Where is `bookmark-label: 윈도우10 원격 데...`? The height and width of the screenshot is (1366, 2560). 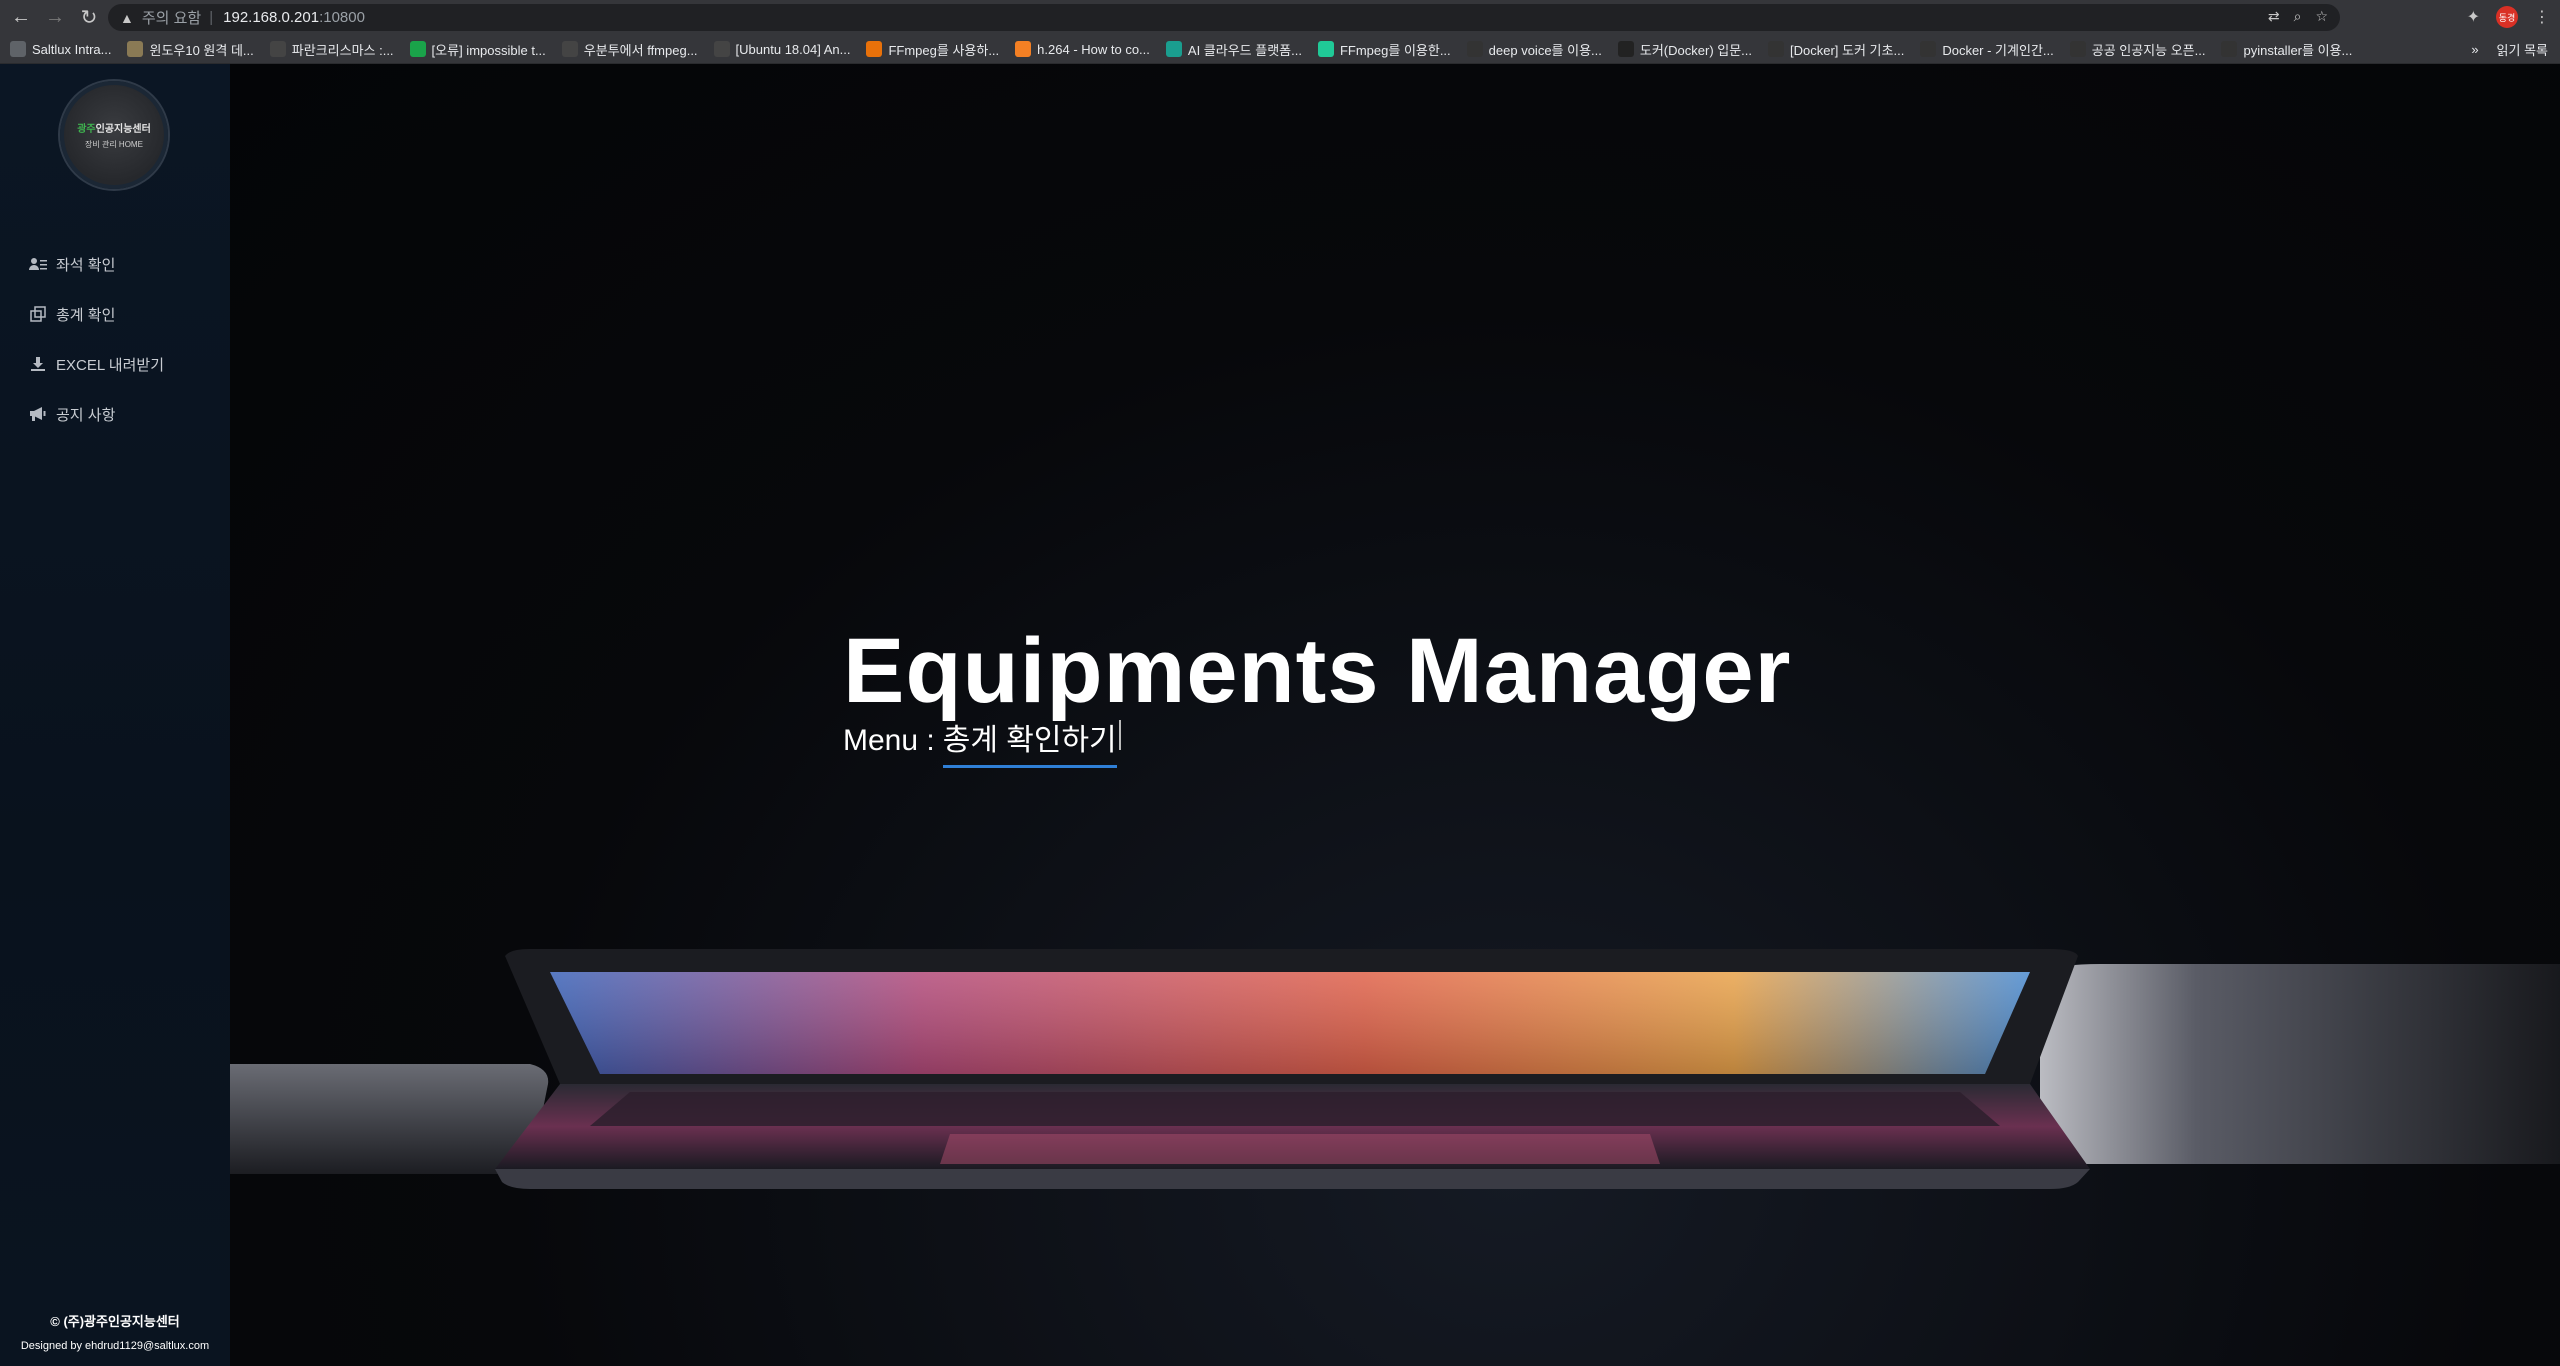 bookmark-label: 윈도우10 원격 데... is located at coordinates (201, 50).